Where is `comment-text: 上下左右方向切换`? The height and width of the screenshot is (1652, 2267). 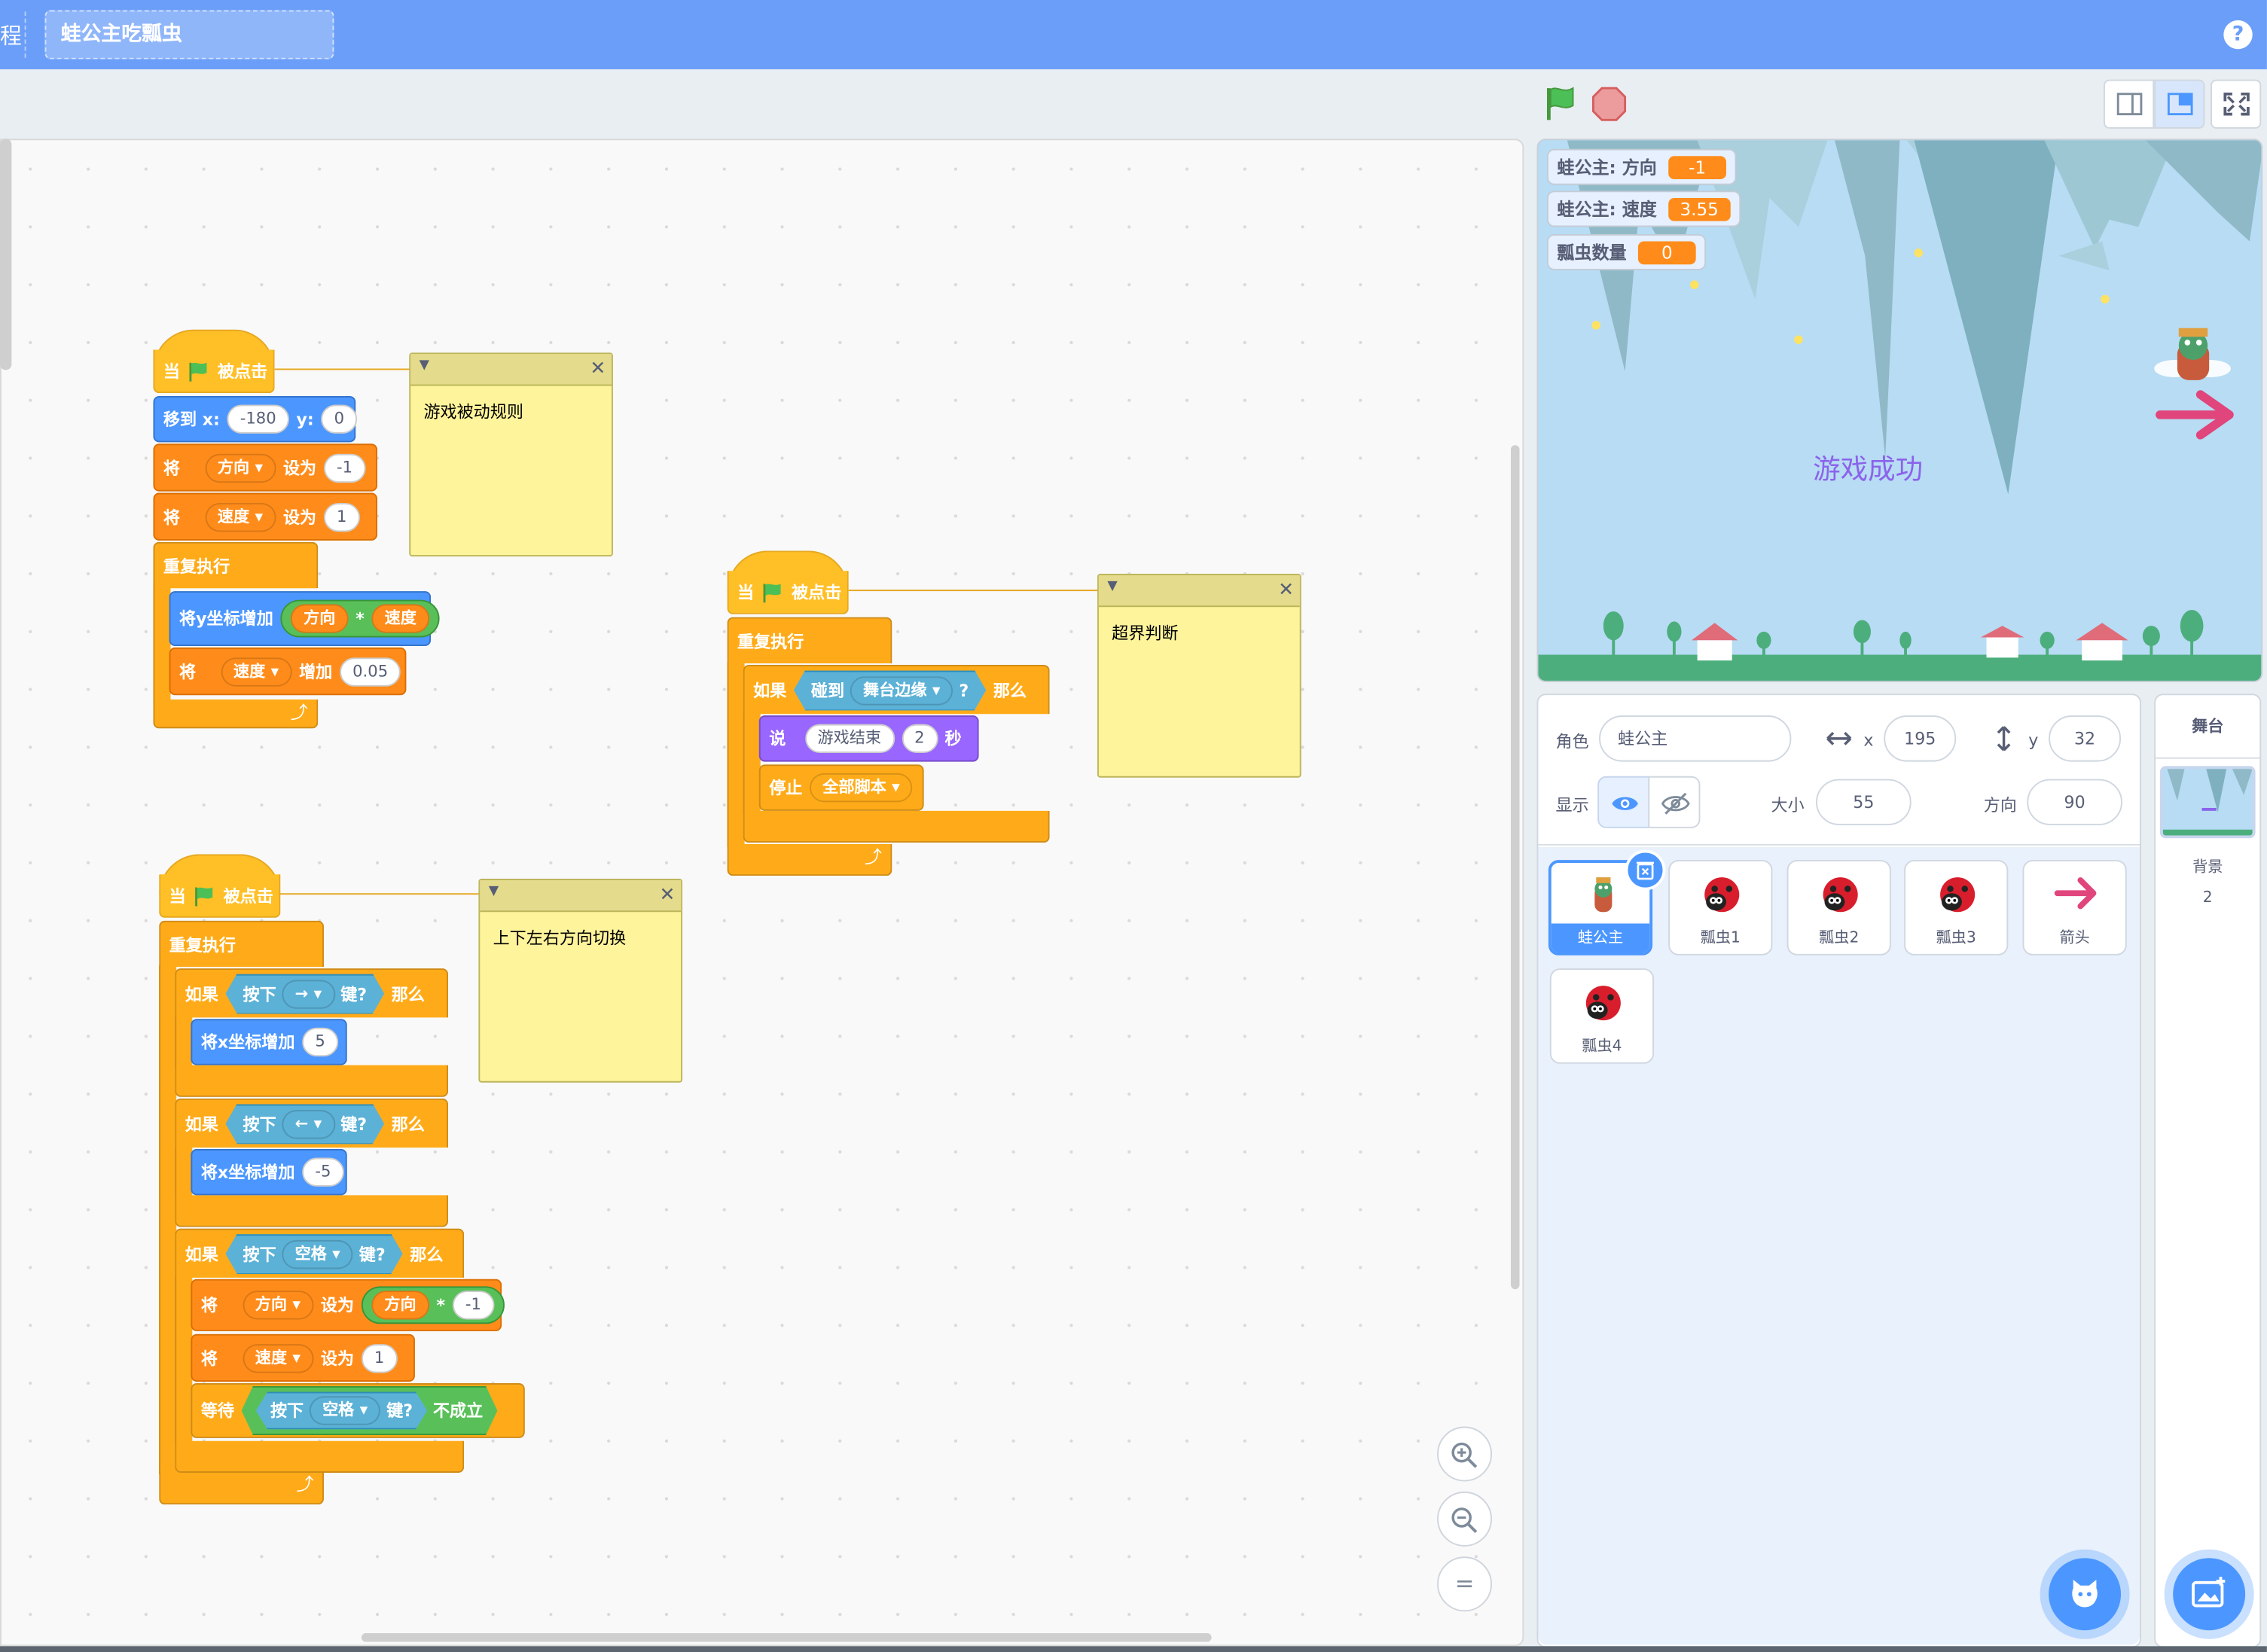 comment-text: 上下左右方向切换 is located at coordinates (580, 938).